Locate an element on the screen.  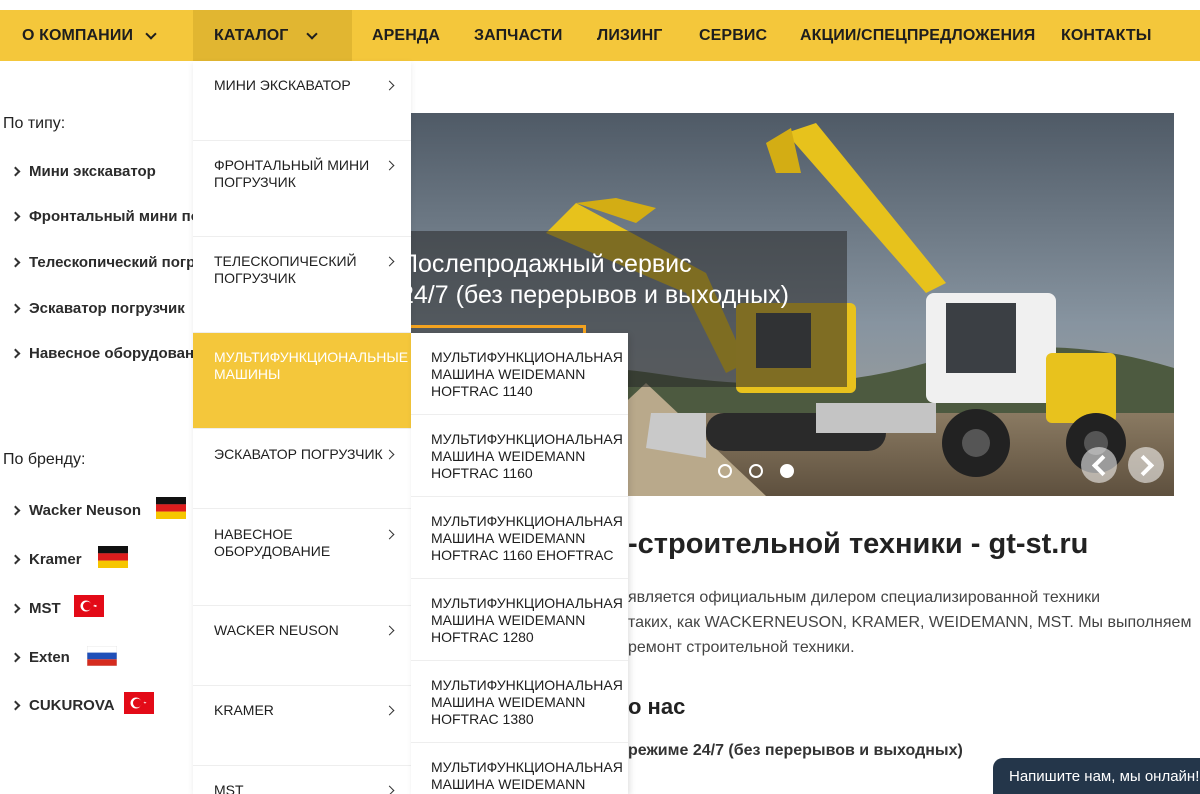
catalog-item-backhoe-loader: Эскаватор погрузчик is located at coordinates (302, 469).